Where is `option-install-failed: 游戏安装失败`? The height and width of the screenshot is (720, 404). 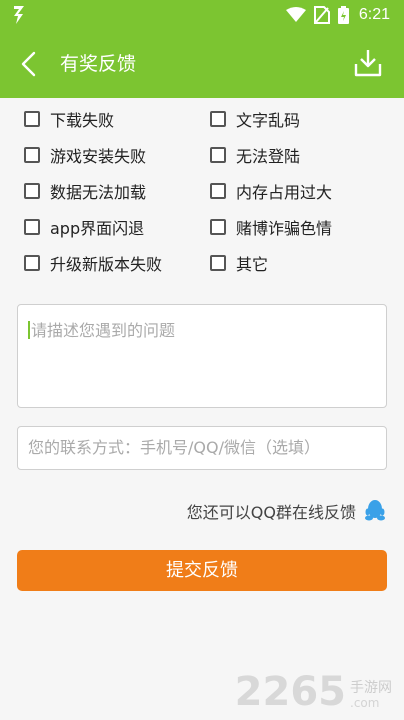 option-install-failed: 游戏安装失败 is located at coordinates (117, 155).